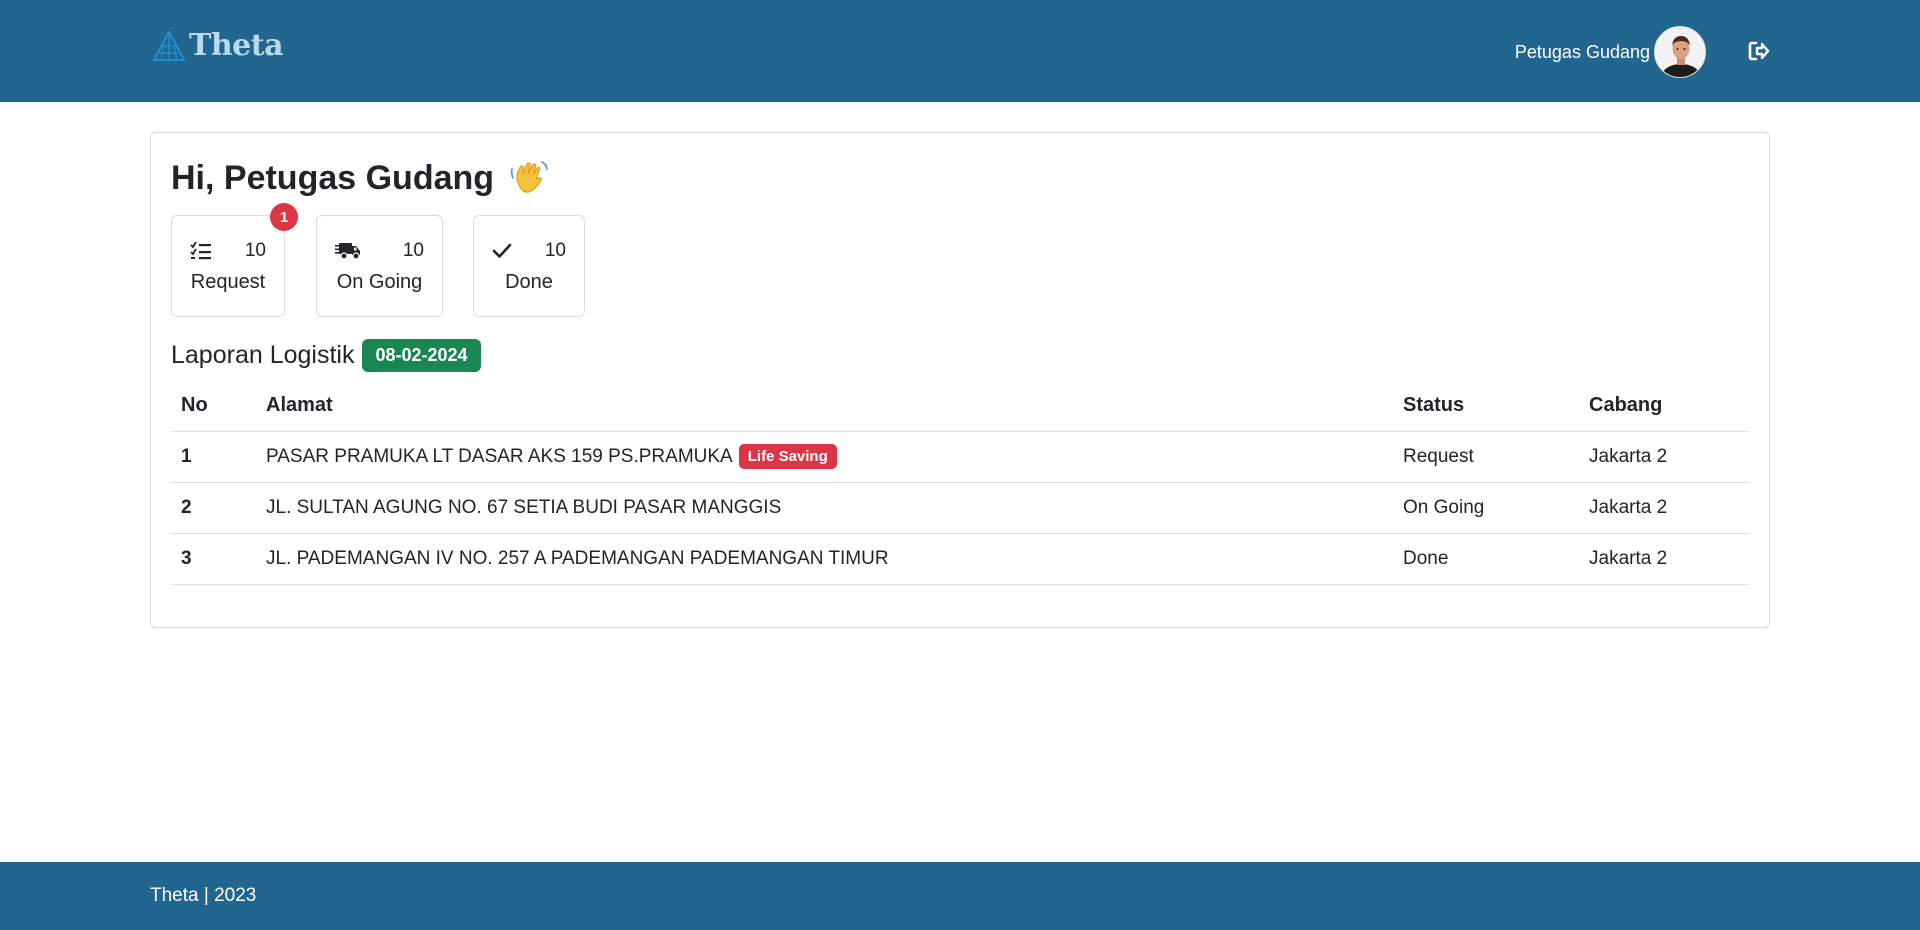 Image resolution: width=1920 pixels, height=930 pixels. What do you see at coordinates (960, 51) in the screenshot?
I see `navbar: Theta Petugas Gudang` at bounding box center [960, 51].